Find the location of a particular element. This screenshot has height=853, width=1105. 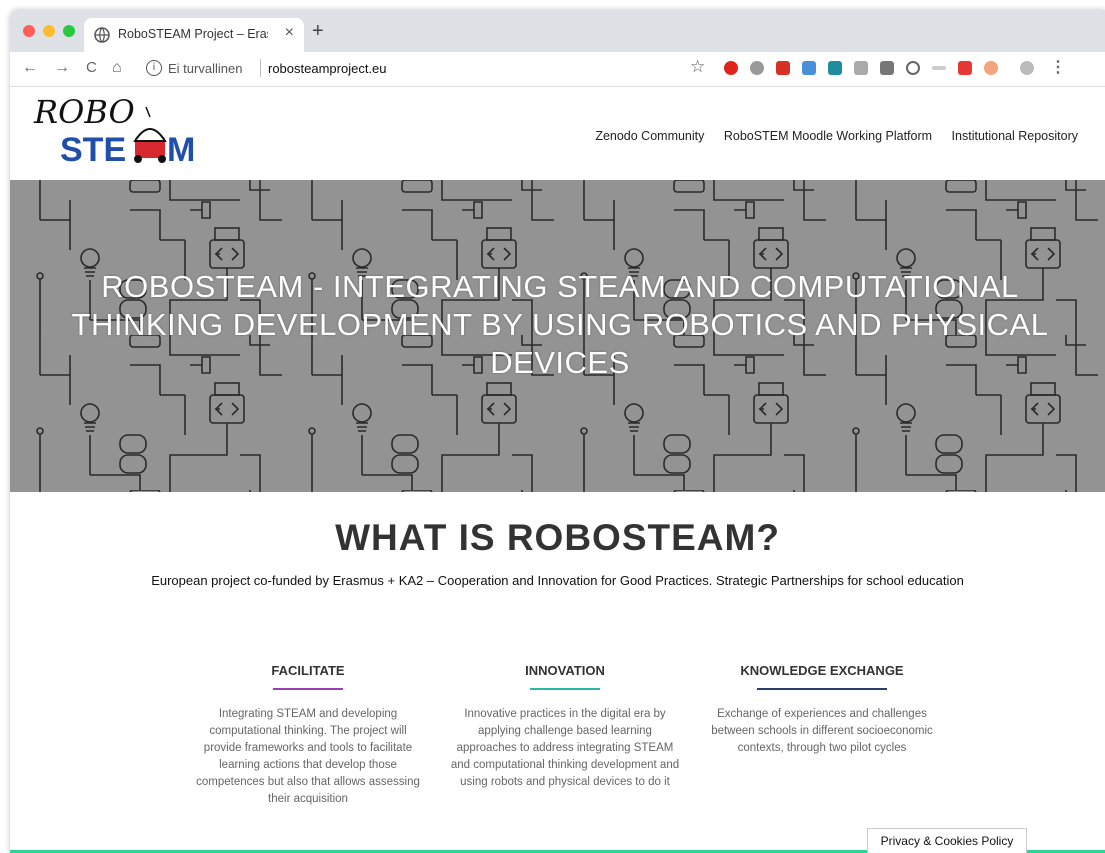

omnibox-divider is located at coordinates (260, 68).